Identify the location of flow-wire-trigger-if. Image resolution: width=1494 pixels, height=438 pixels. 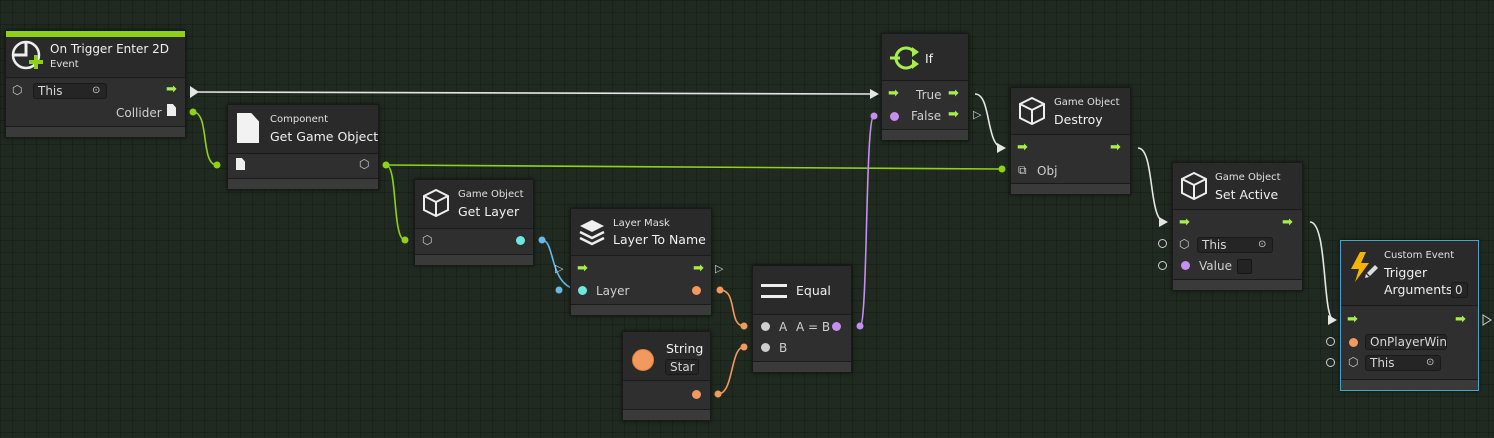
(534, 93).